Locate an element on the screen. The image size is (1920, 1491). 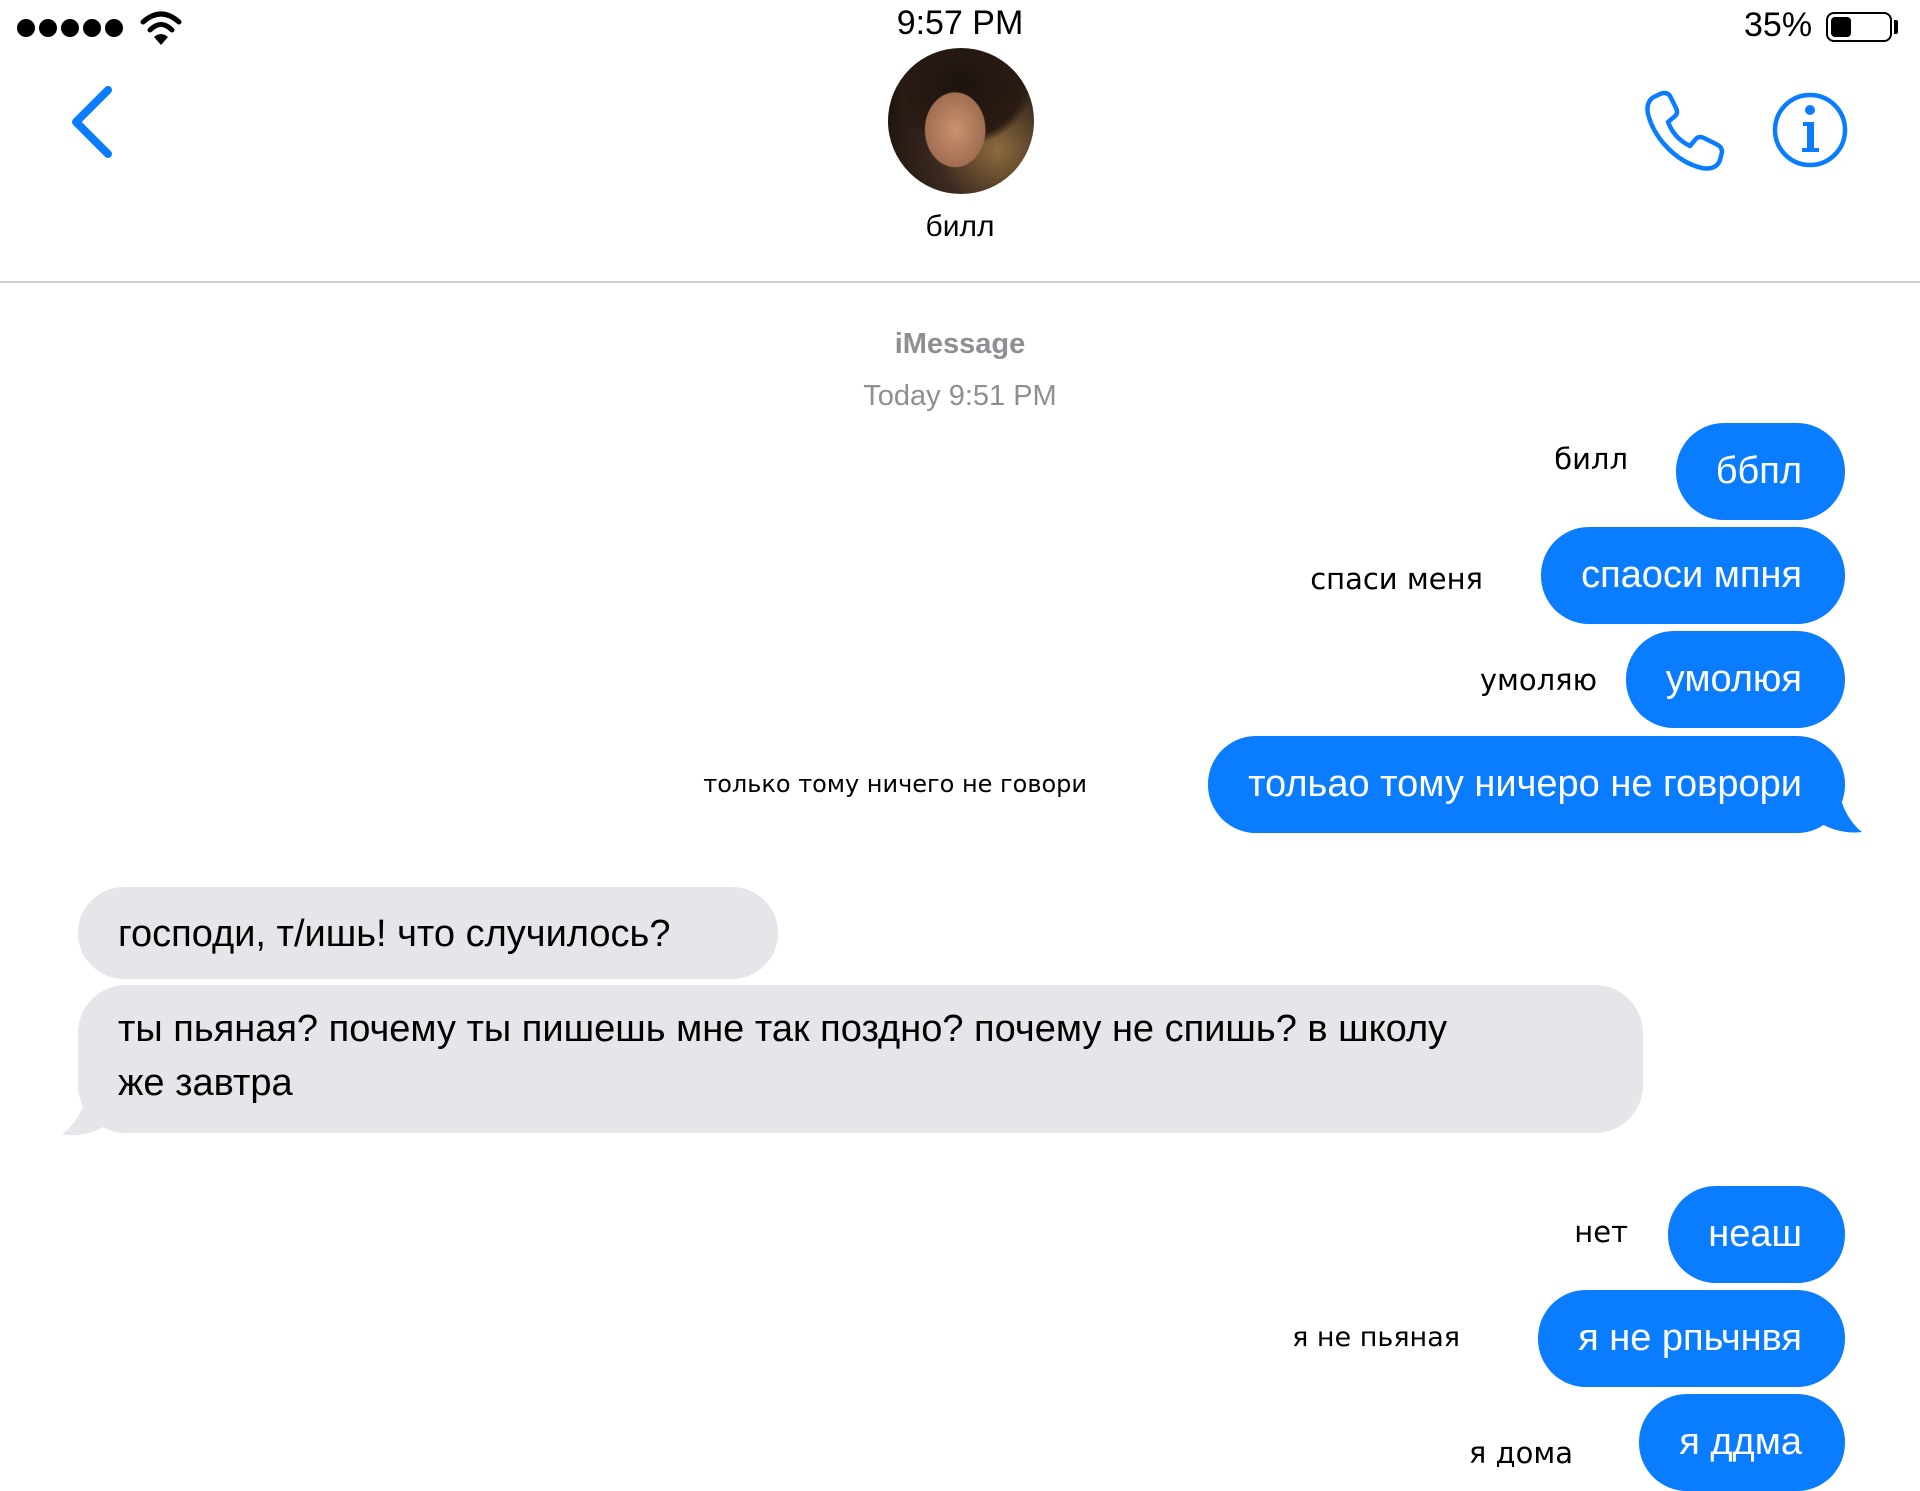
message-bubble-outgoing: неаш is located at coordinates (1756, 1234).